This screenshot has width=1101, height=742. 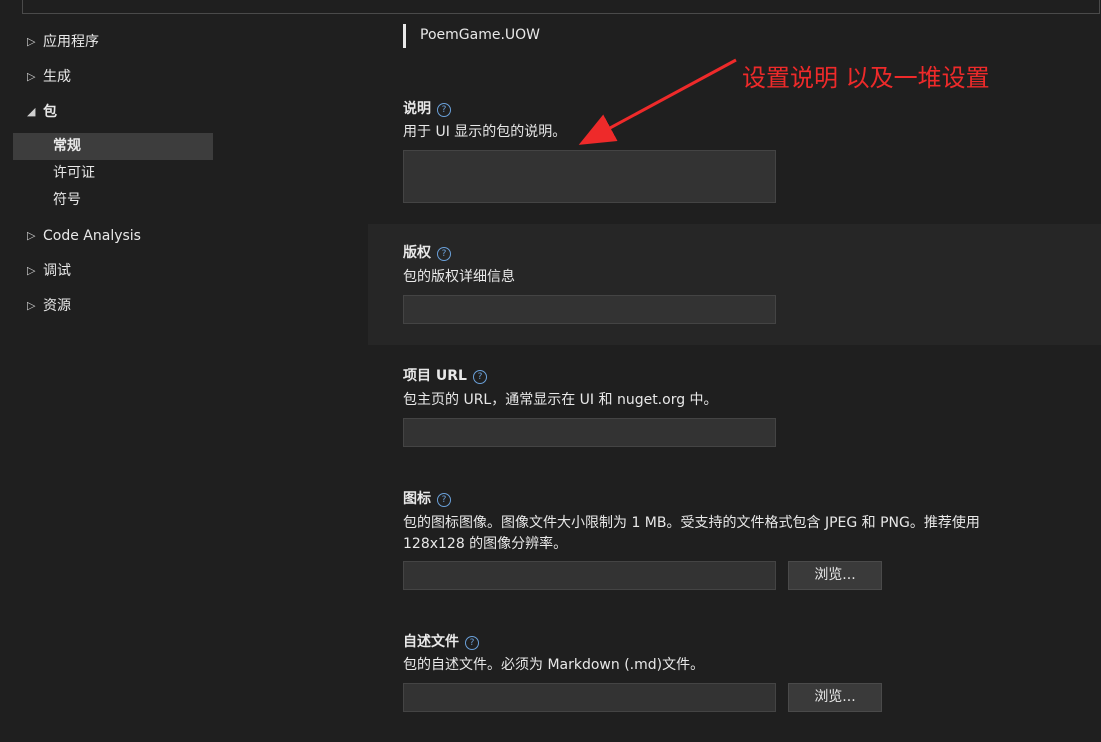 I want to click on nav-item-build: ▷ 生成, so click(x=113, y=80).